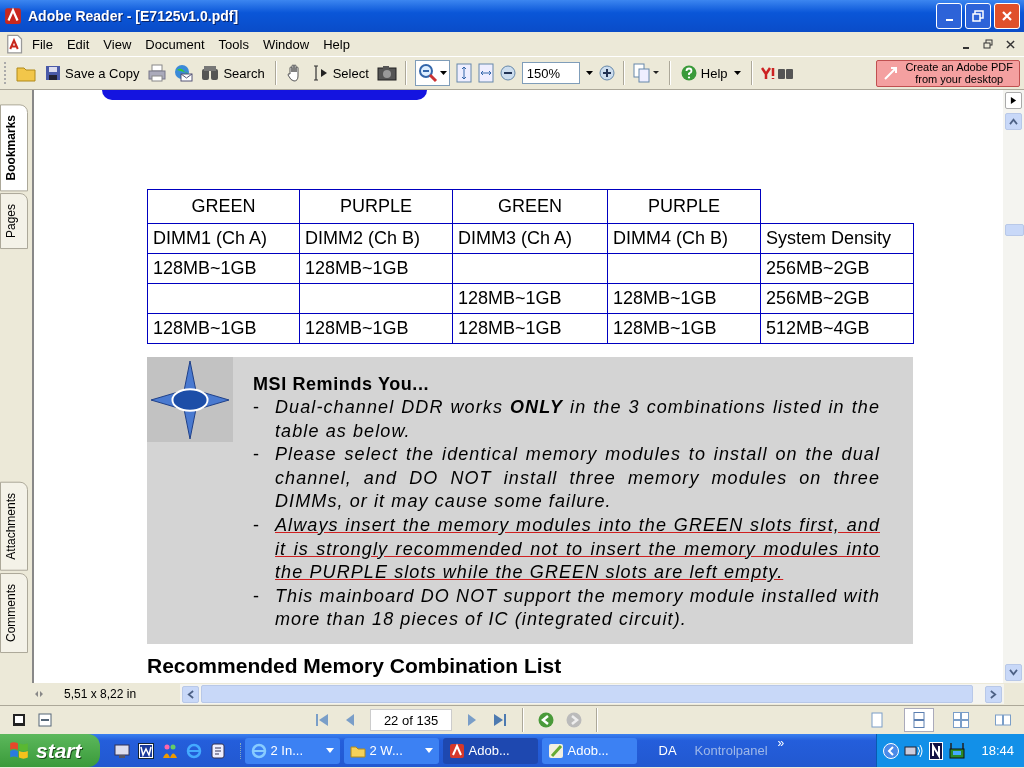 The image size is (1024, 768). I want to click on help-button: Help, so click(710, 73).